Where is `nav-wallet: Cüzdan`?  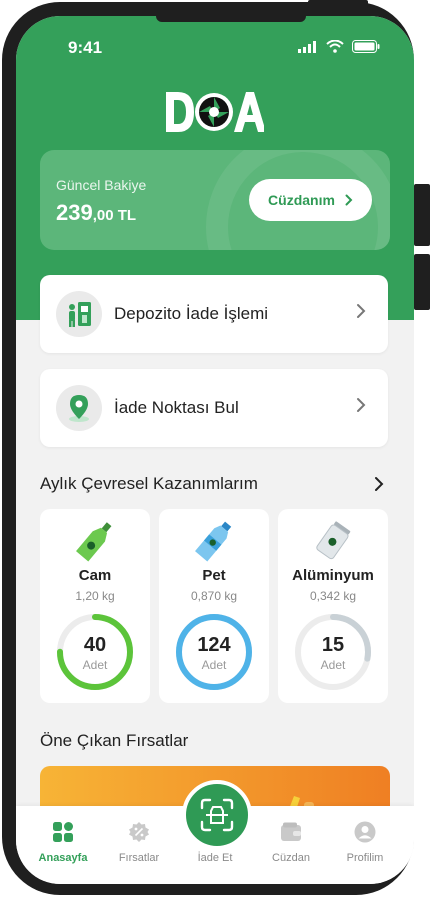
nav-wallet: Cüzdan is located at coordinates (291, 842).